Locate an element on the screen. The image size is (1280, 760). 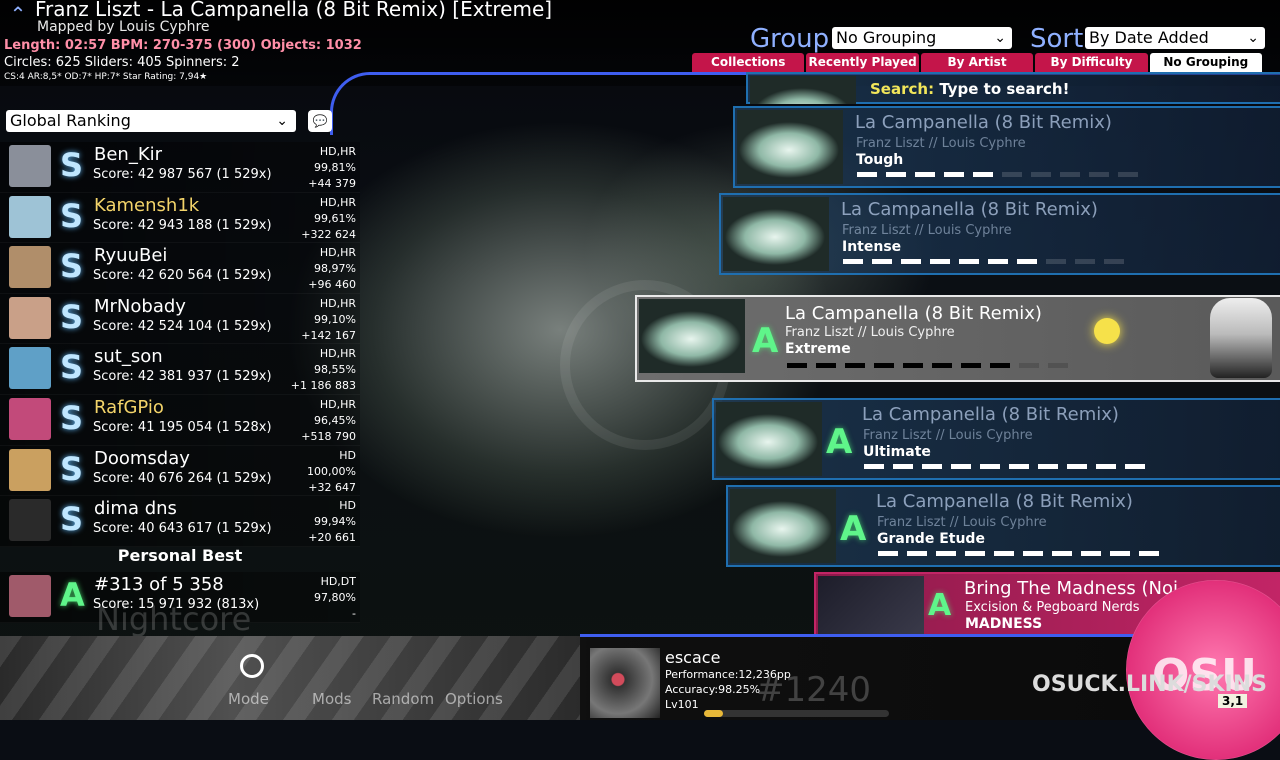
search-bar: Search: Type to search! is located at coordinates (969, 89).